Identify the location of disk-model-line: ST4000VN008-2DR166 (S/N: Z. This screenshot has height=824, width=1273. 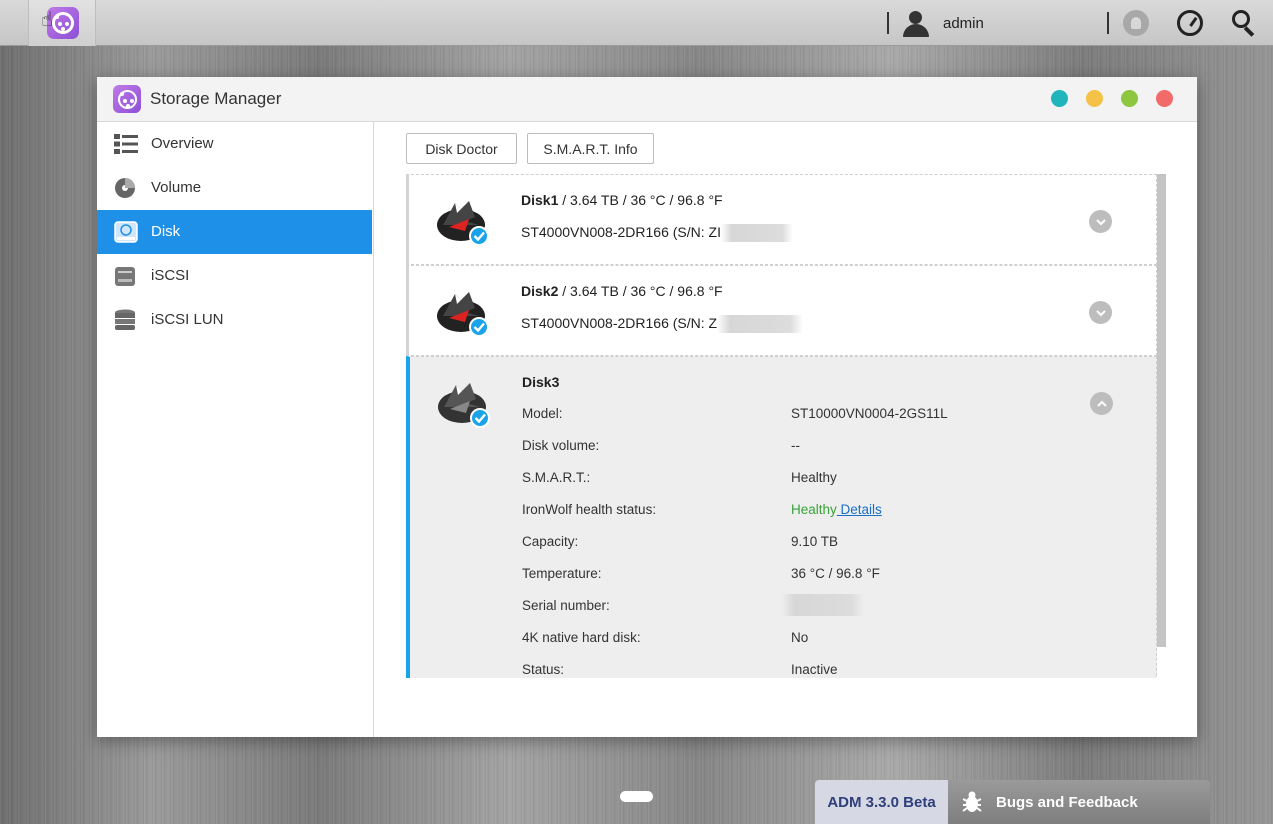
(662, 324).